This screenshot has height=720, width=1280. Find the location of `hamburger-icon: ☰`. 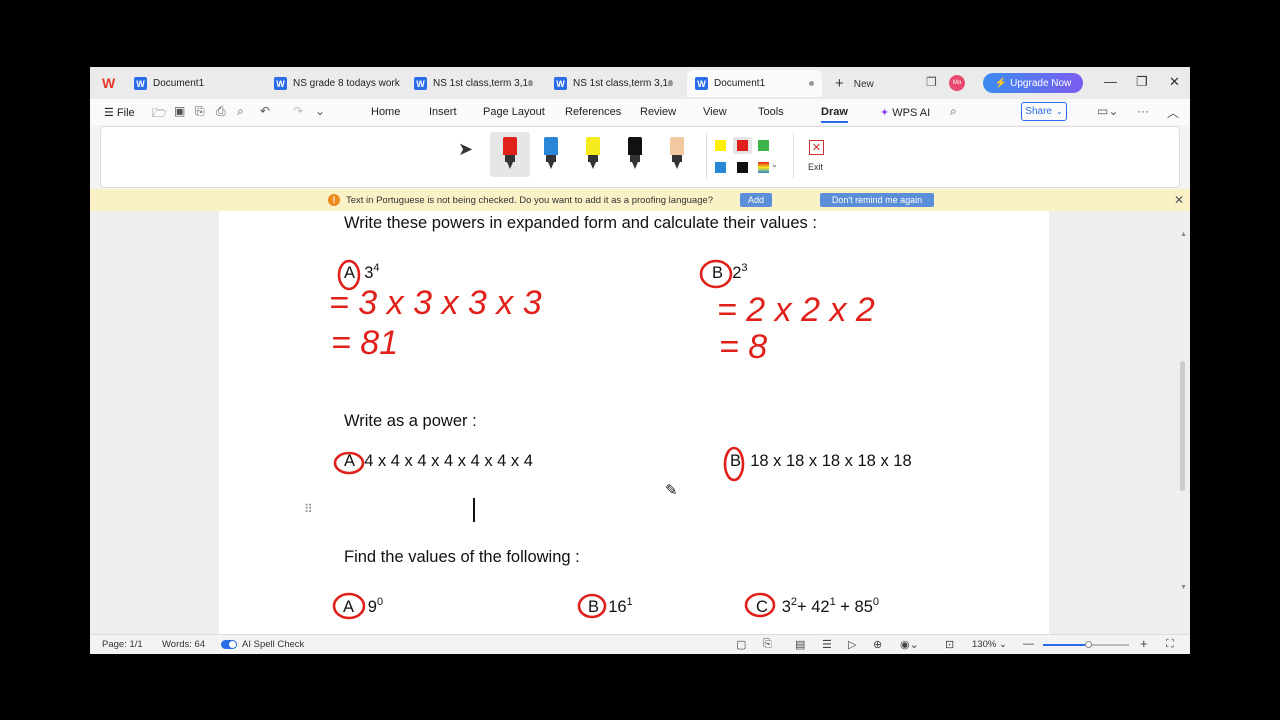

hamburger-icon: ☰ is located at coordinates (110, 113).